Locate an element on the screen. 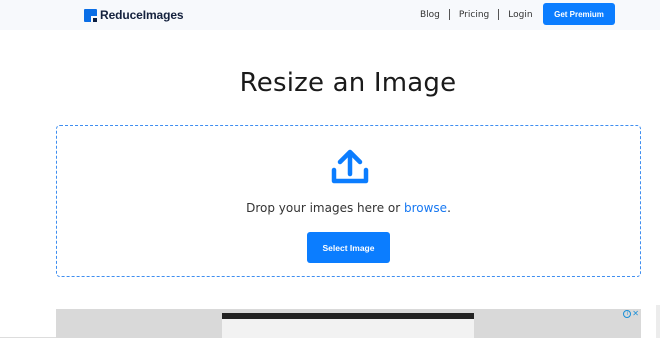 Image resolution: width=660 pixels, height=338 pixels. logo-icon is located at coordinates (90, 15).